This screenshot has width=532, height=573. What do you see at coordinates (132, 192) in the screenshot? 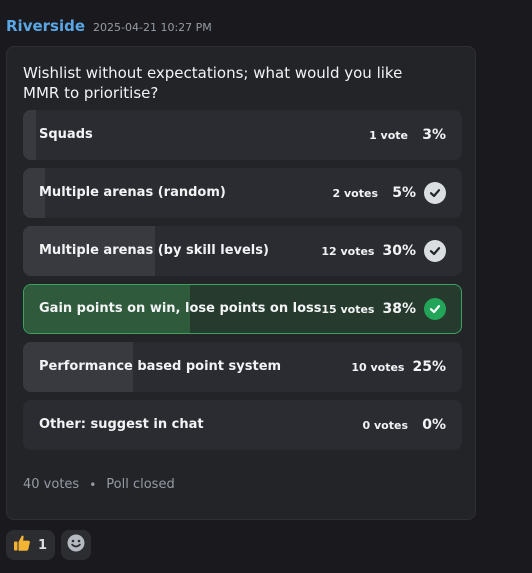
I see `answer-label: Multiple arenas (random)` at bounding box center [132, 192].